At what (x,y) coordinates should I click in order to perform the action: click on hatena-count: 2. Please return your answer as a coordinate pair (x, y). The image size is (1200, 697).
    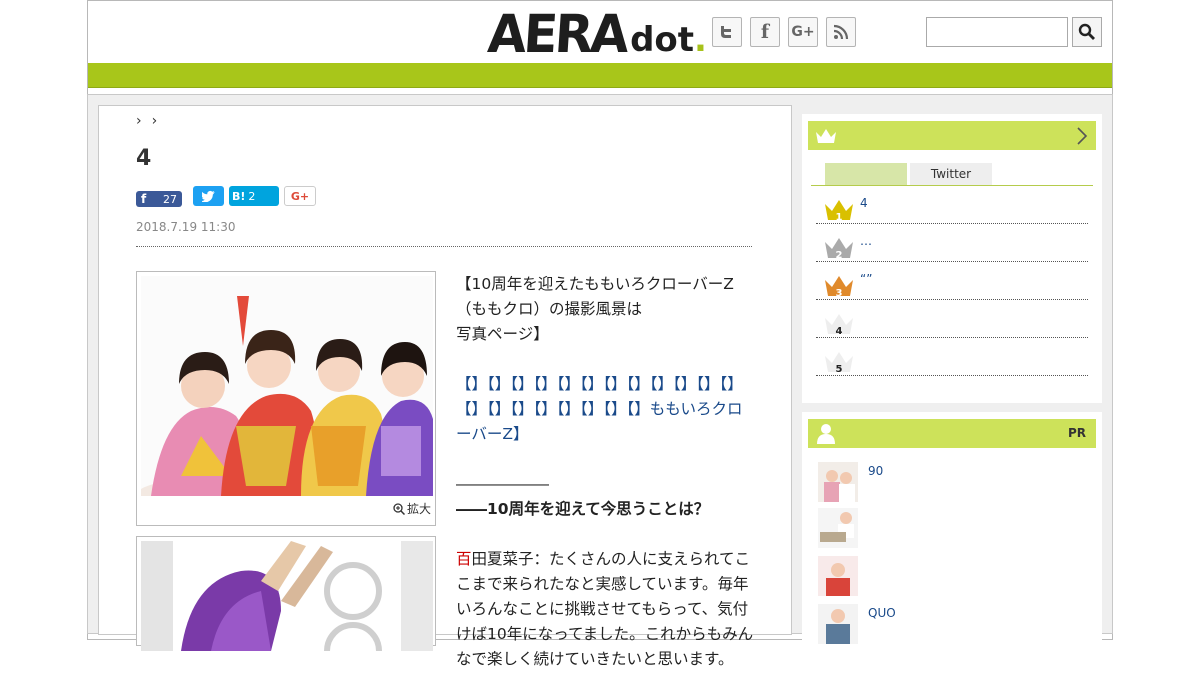
    Looking at the image, I should click on (252, 196).